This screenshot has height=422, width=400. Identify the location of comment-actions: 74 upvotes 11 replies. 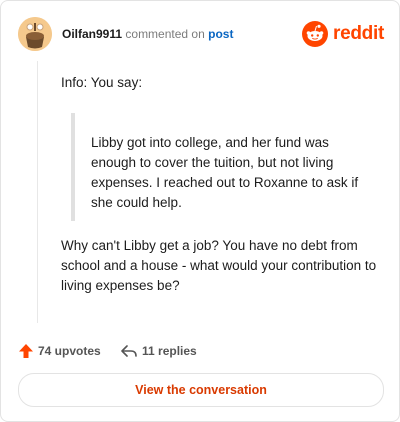
(201, 351).